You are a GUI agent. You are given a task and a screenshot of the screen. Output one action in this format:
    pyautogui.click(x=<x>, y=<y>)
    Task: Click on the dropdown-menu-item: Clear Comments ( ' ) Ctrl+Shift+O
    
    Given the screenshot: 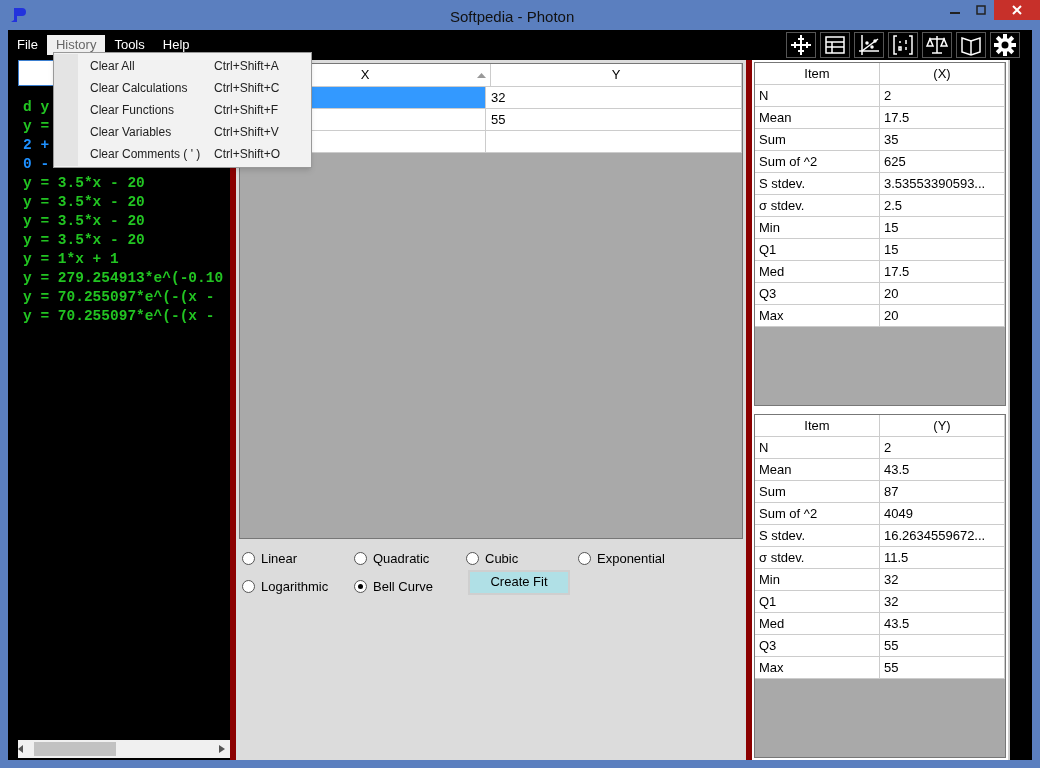 What is the action you would take?
    pyautogui.click(x=194, y=154)
    